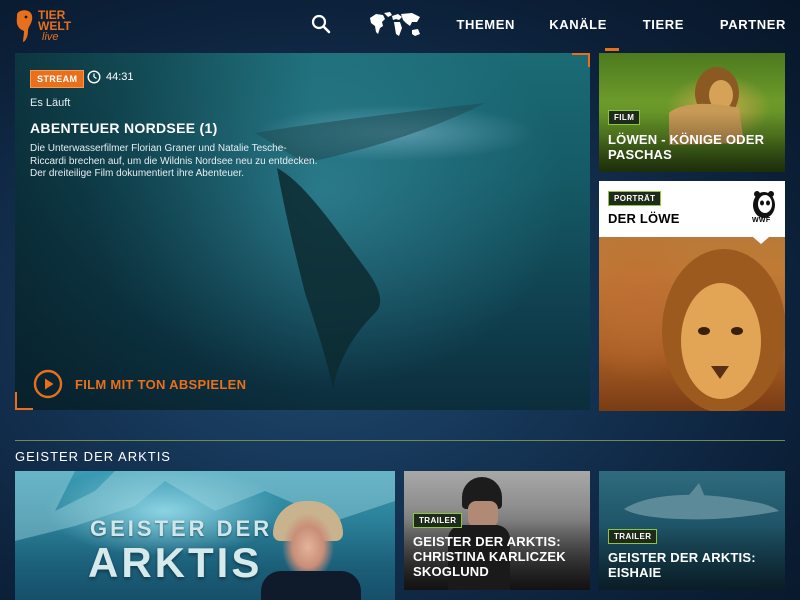  I want to click on stream-badge: STREAM, so click(57, 79).